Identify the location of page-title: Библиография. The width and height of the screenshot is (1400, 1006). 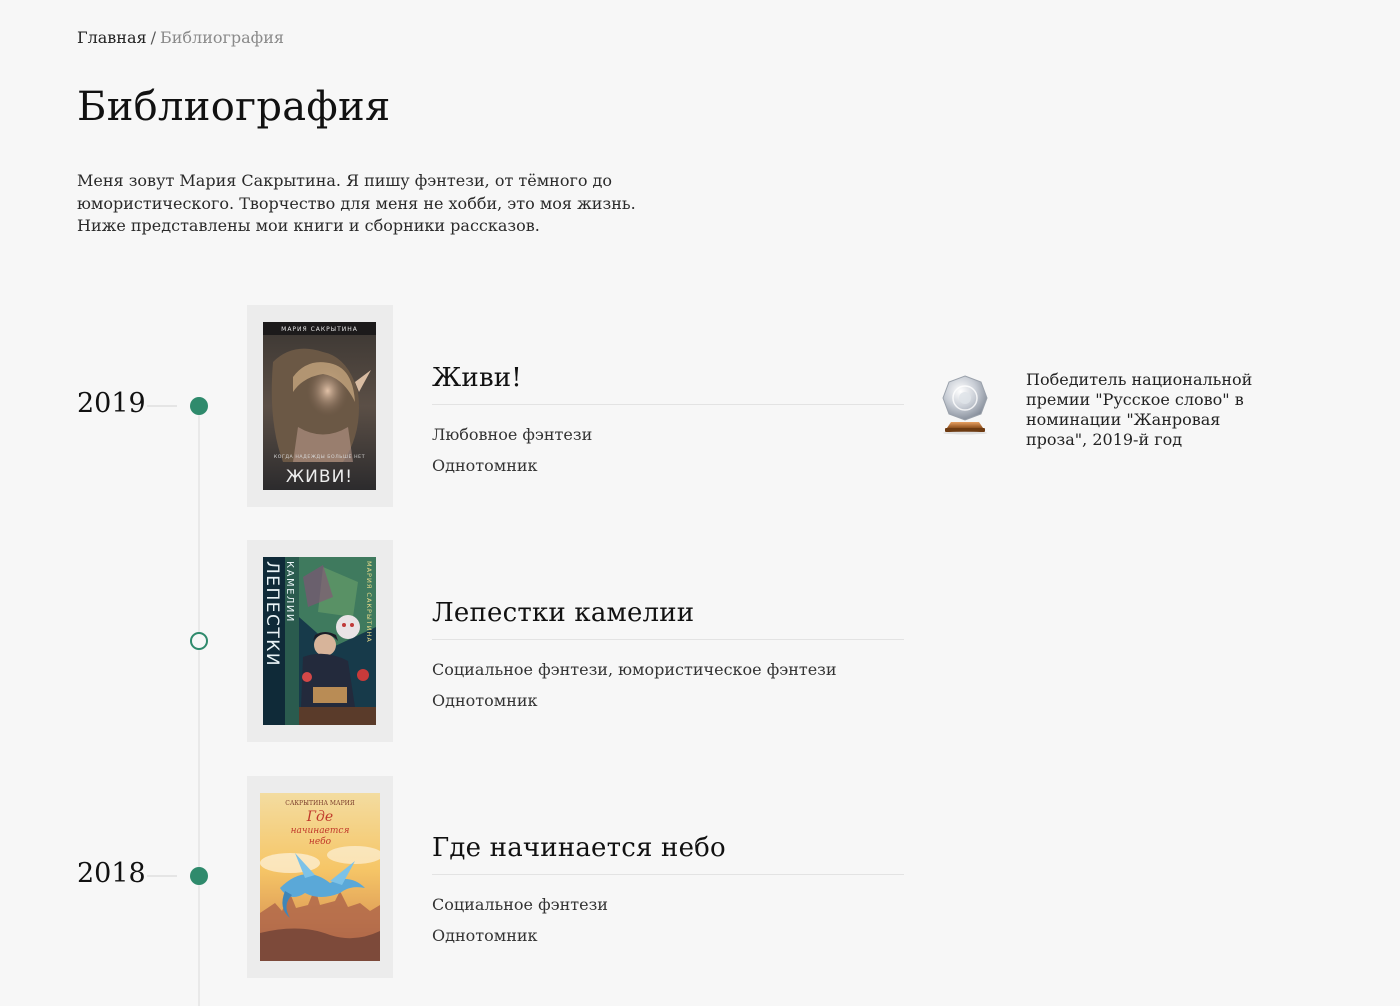
(234, 107).